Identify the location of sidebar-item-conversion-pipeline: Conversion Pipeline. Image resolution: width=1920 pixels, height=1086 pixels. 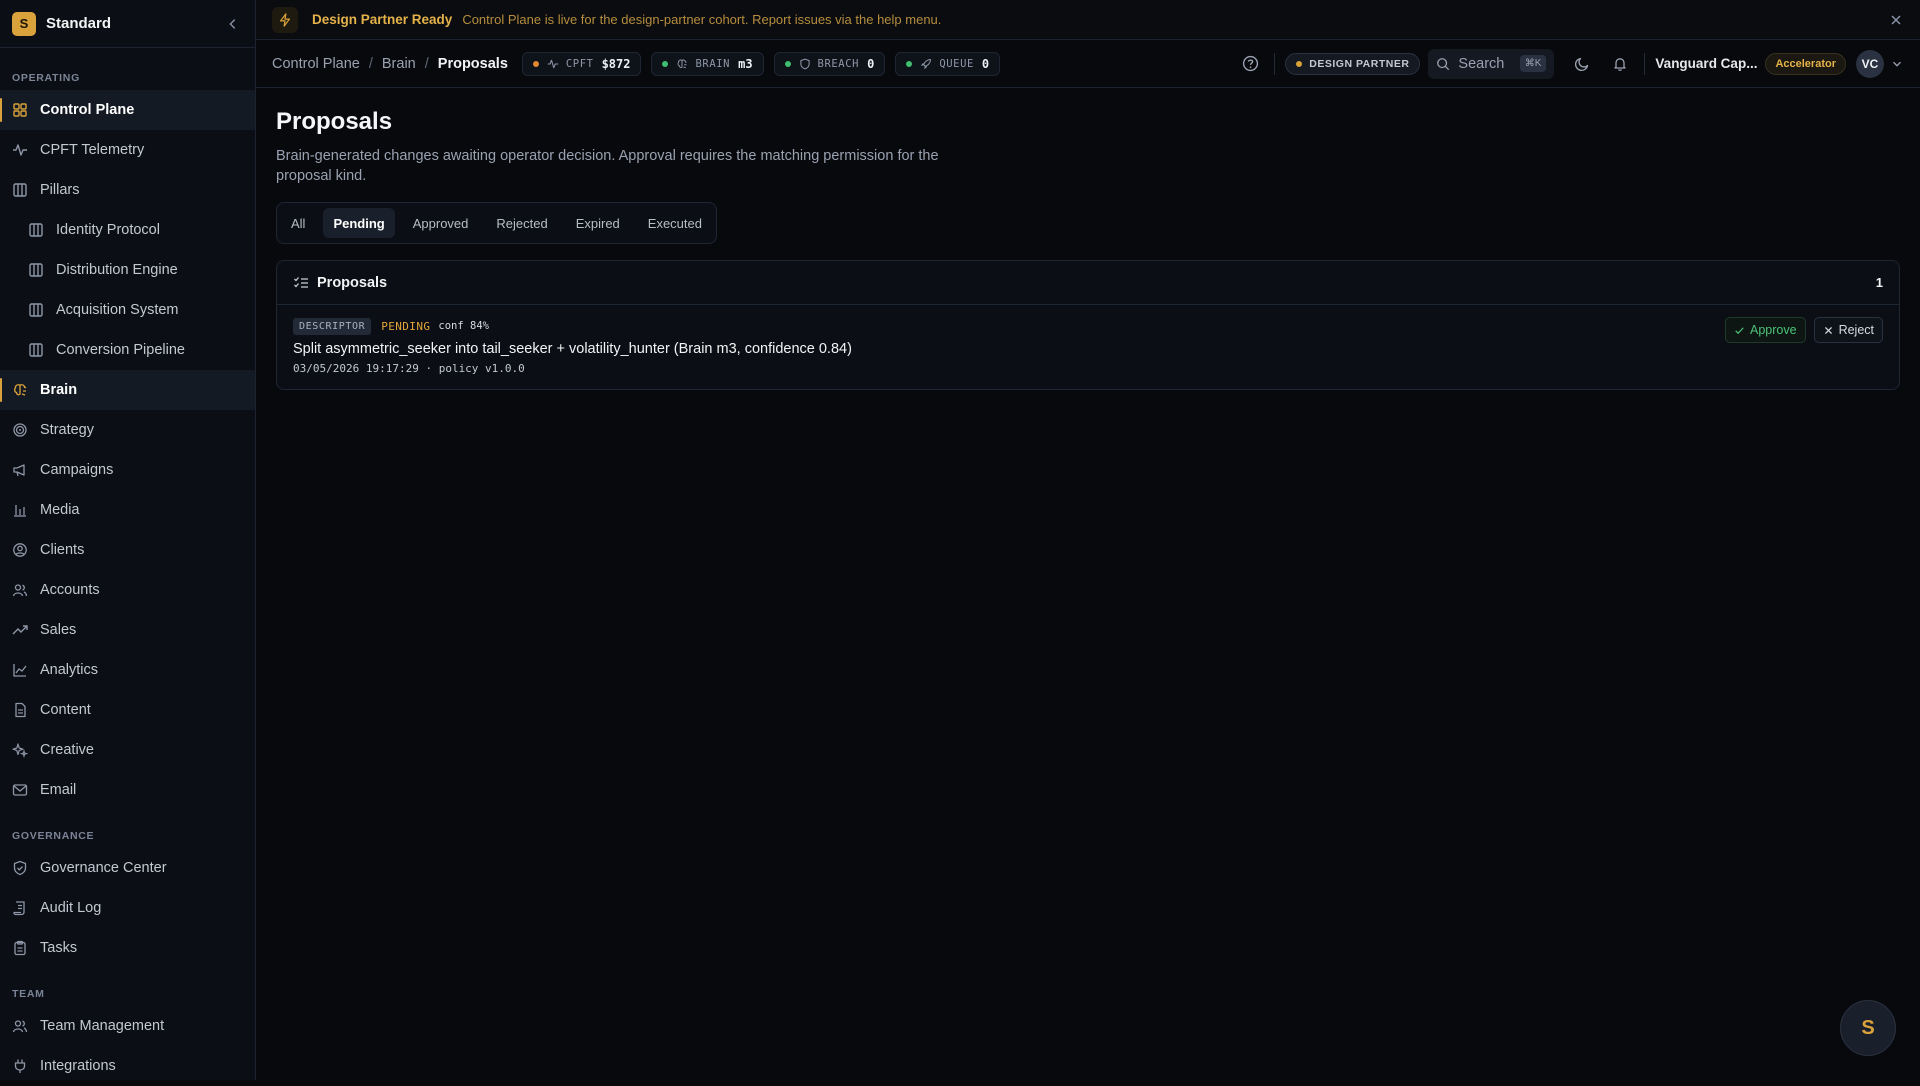
(127, 350).